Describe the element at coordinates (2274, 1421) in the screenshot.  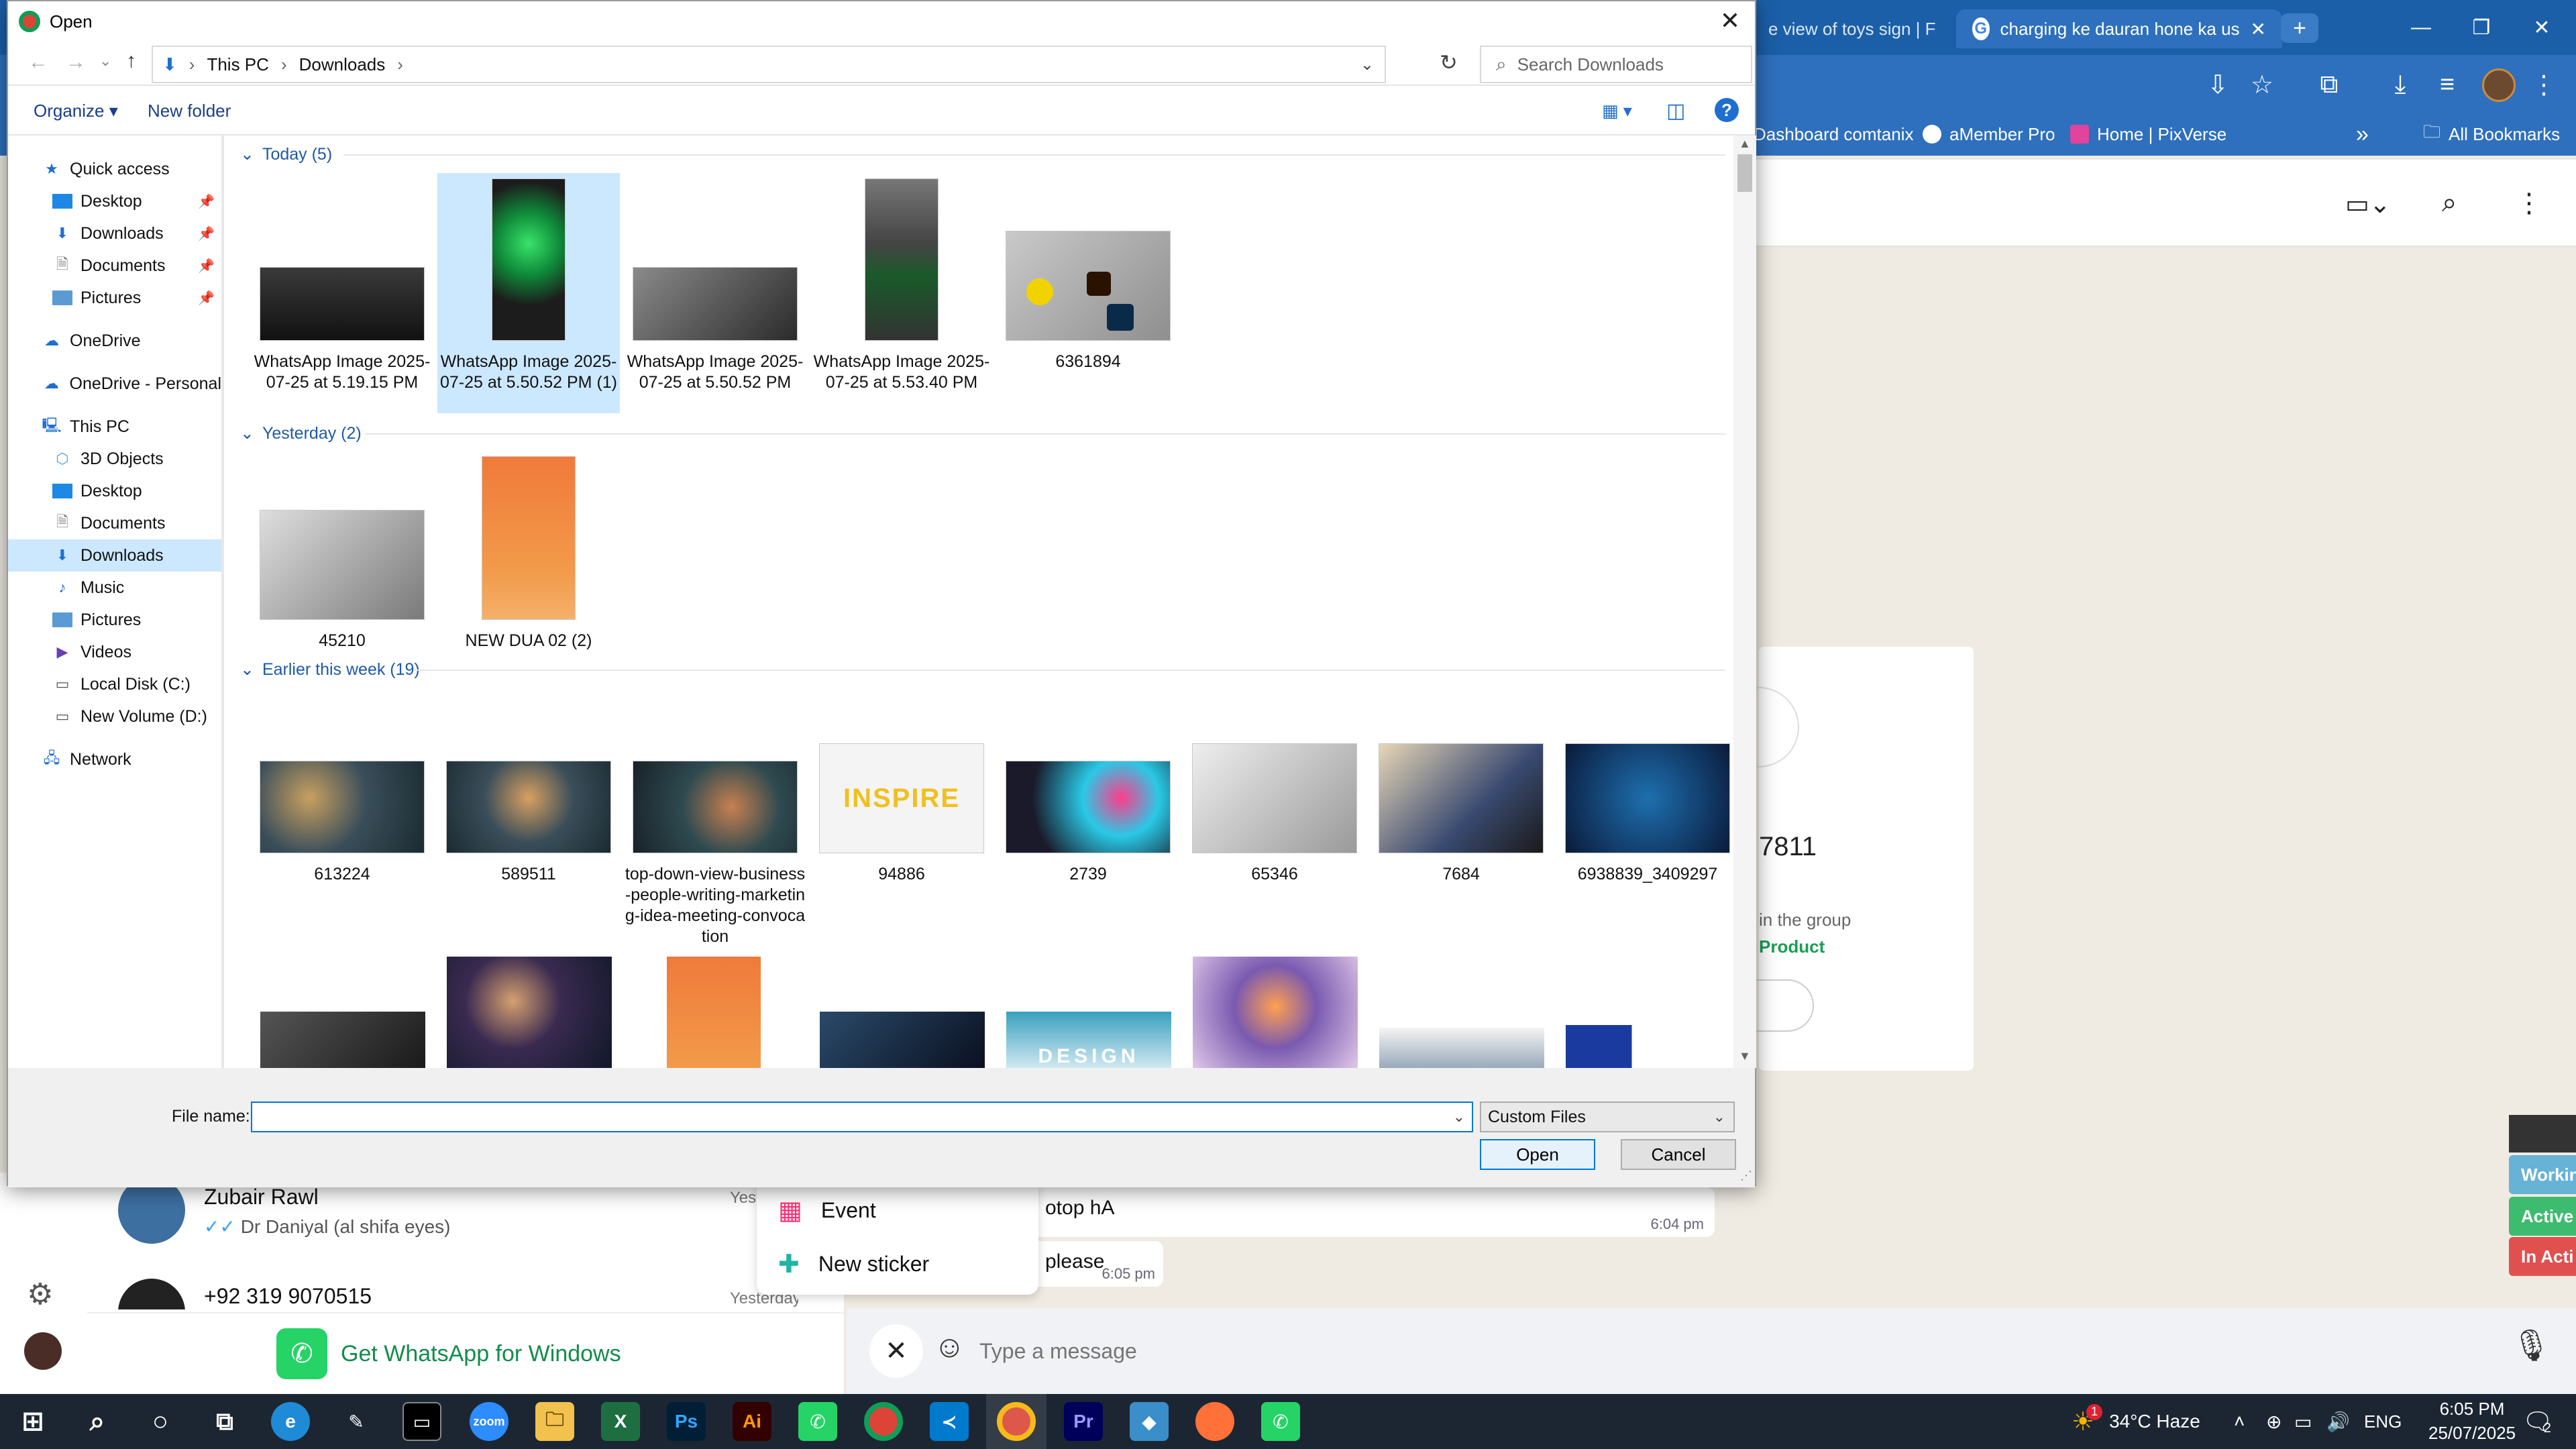
I see `network-status-icon: ⊕` at that location.